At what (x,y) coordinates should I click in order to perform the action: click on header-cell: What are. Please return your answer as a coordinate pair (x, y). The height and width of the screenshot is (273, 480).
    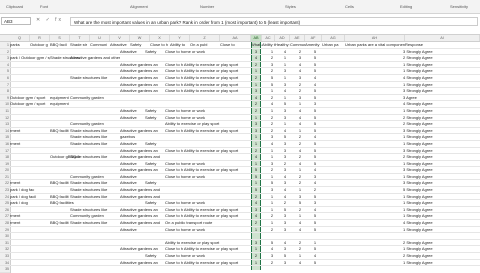
    Looking at the image, I should click on (256, 45).